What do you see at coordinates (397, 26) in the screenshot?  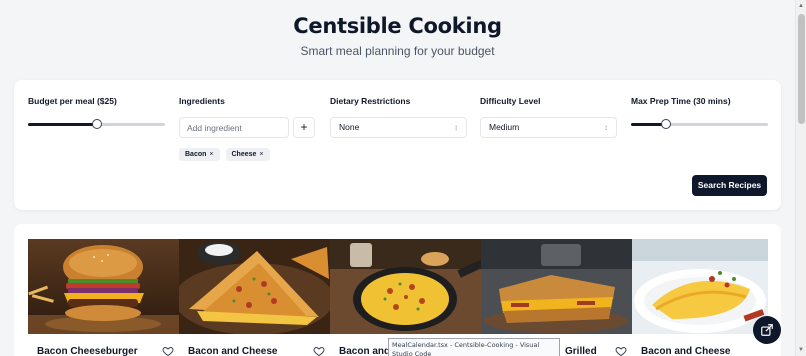 I see `app-title: Centsible Cooking` at bounding box center [397, 26].